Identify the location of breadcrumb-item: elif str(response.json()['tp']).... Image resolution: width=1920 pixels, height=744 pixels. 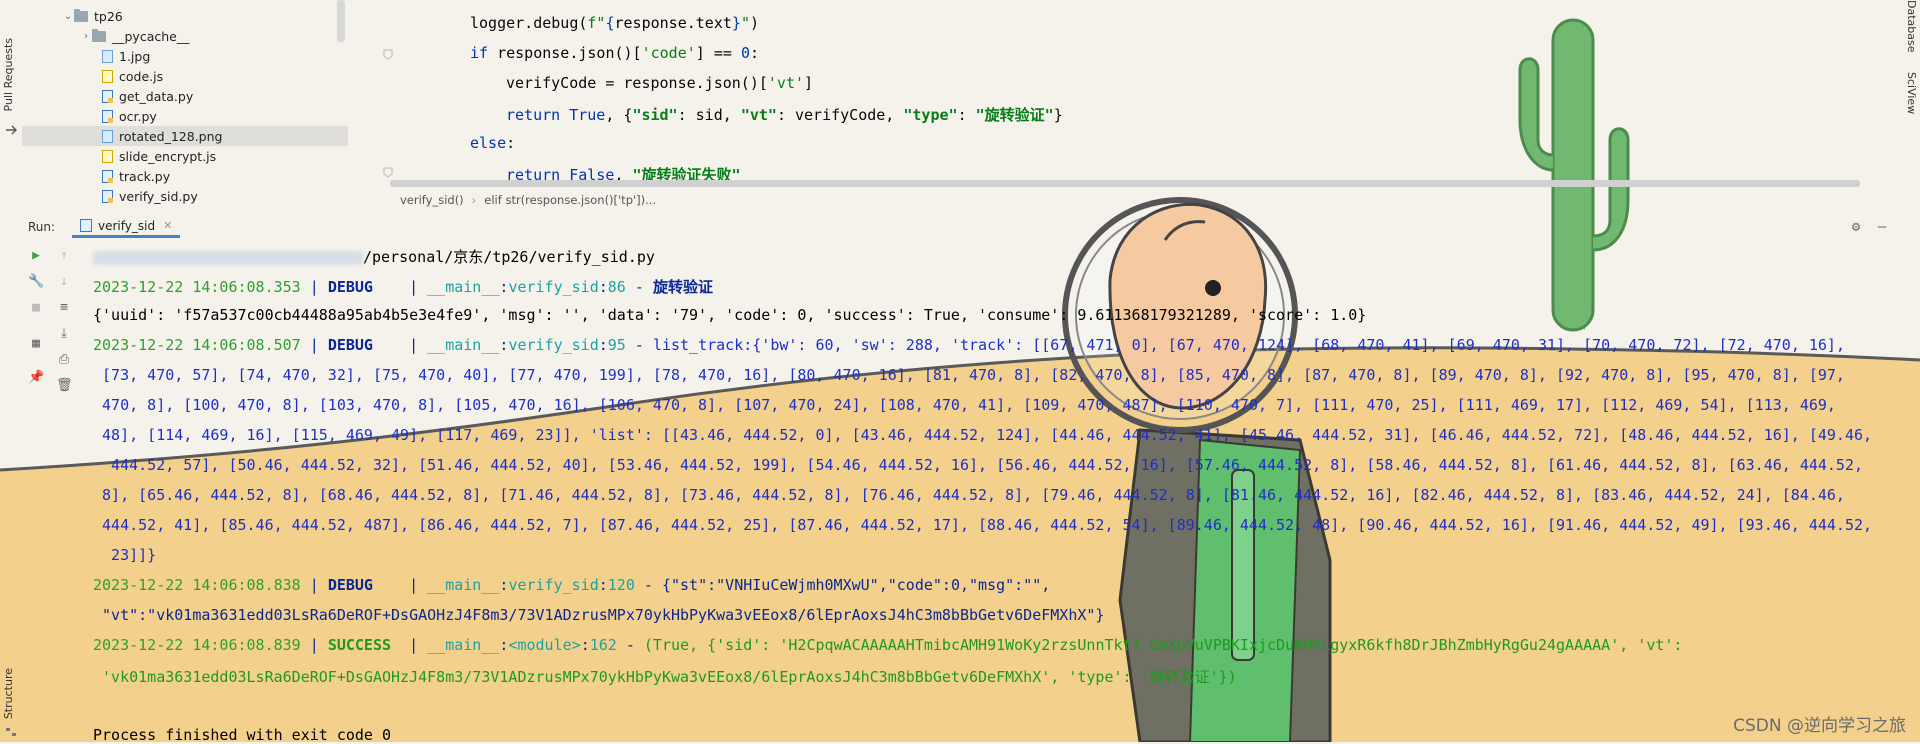
(570, 200).